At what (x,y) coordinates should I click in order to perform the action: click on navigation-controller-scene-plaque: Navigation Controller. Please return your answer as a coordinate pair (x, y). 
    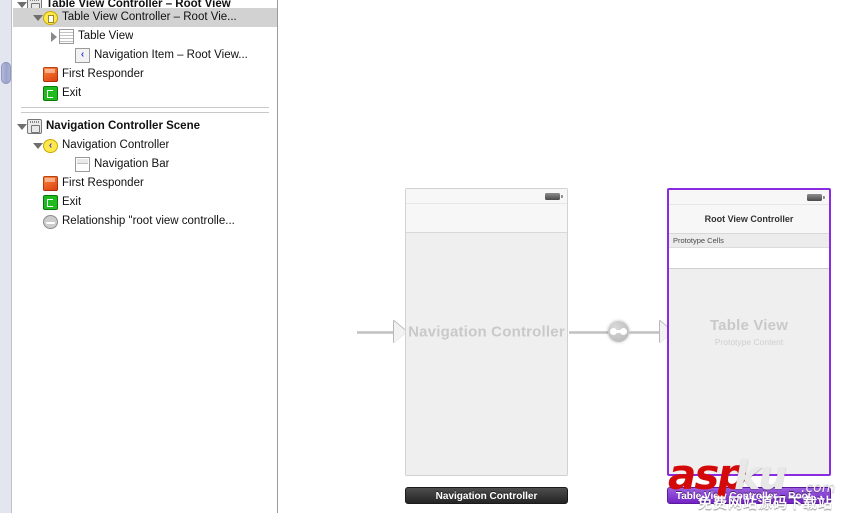
    Looking at the image, I should click on (486, 495).